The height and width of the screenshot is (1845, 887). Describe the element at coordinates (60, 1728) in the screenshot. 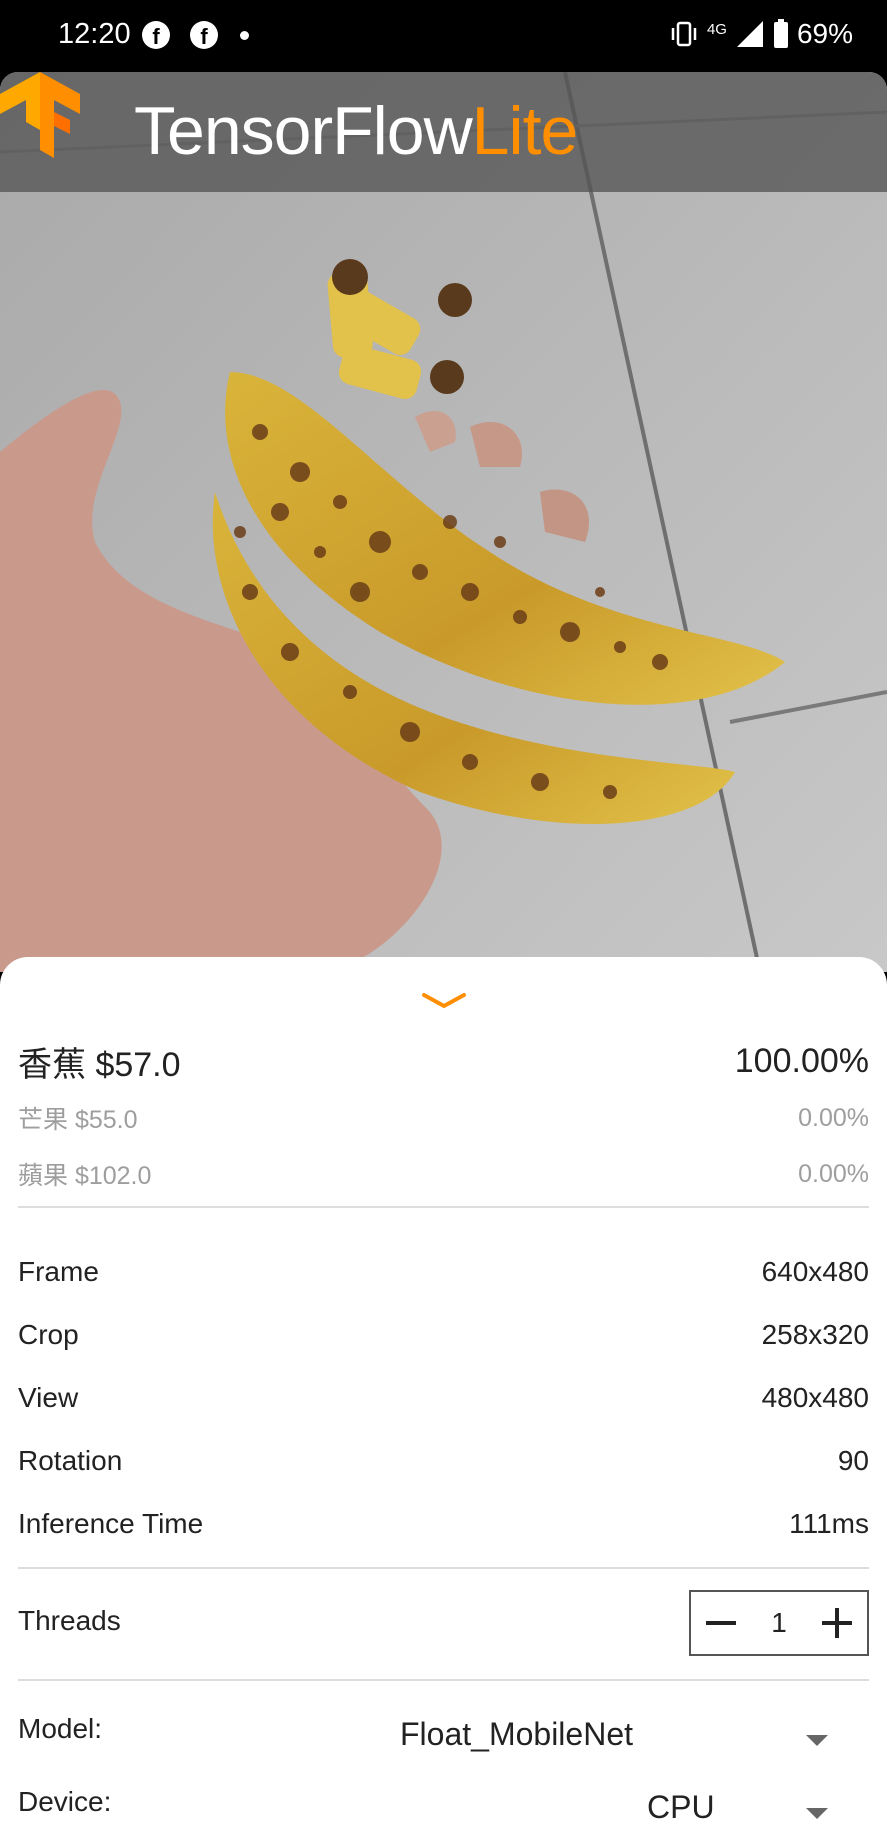

I see `model-label: Model:` at that location.